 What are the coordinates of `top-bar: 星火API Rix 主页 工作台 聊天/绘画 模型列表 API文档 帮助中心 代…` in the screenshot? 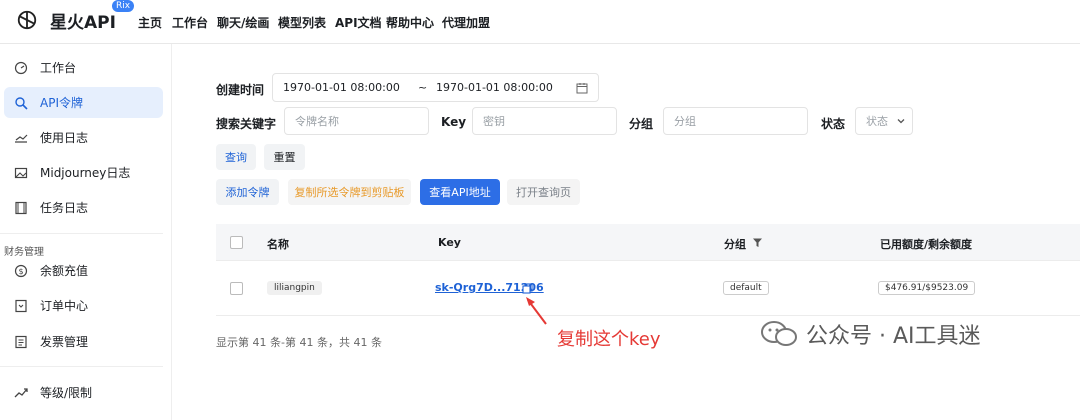 It's located at (540, 22).